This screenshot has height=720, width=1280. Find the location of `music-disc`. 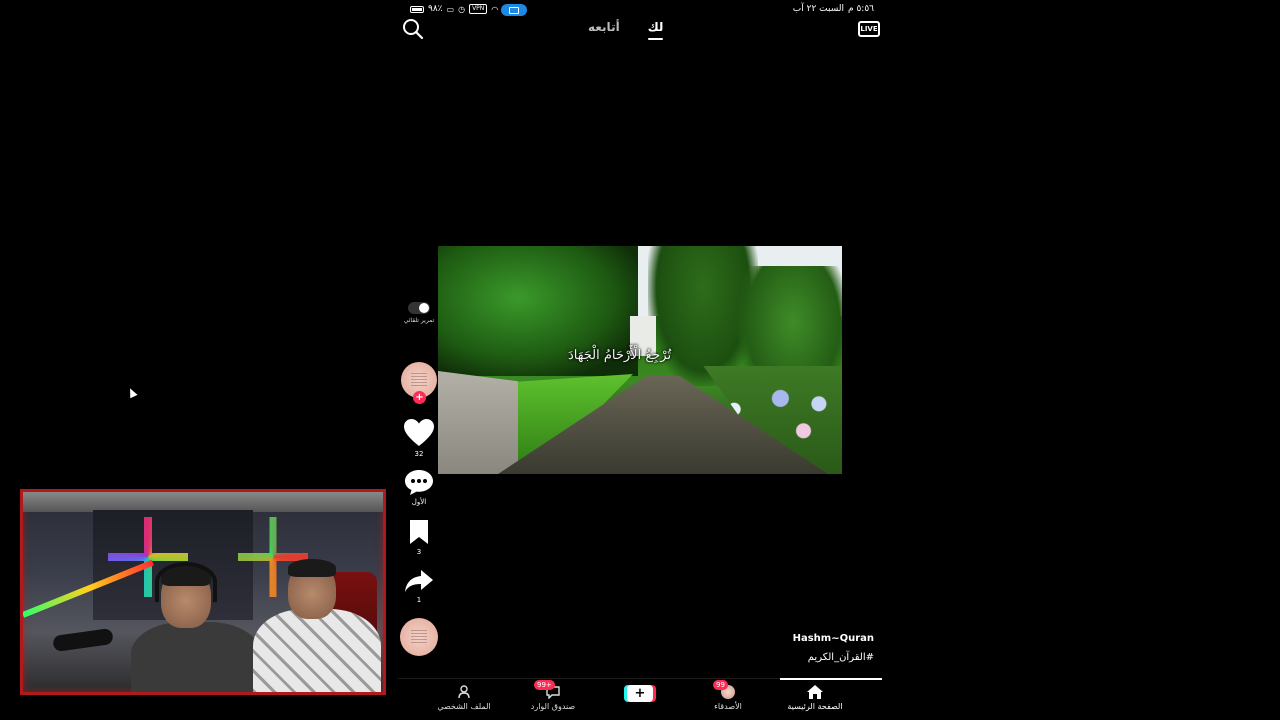

music-disc is located at coordinates (419, 637).